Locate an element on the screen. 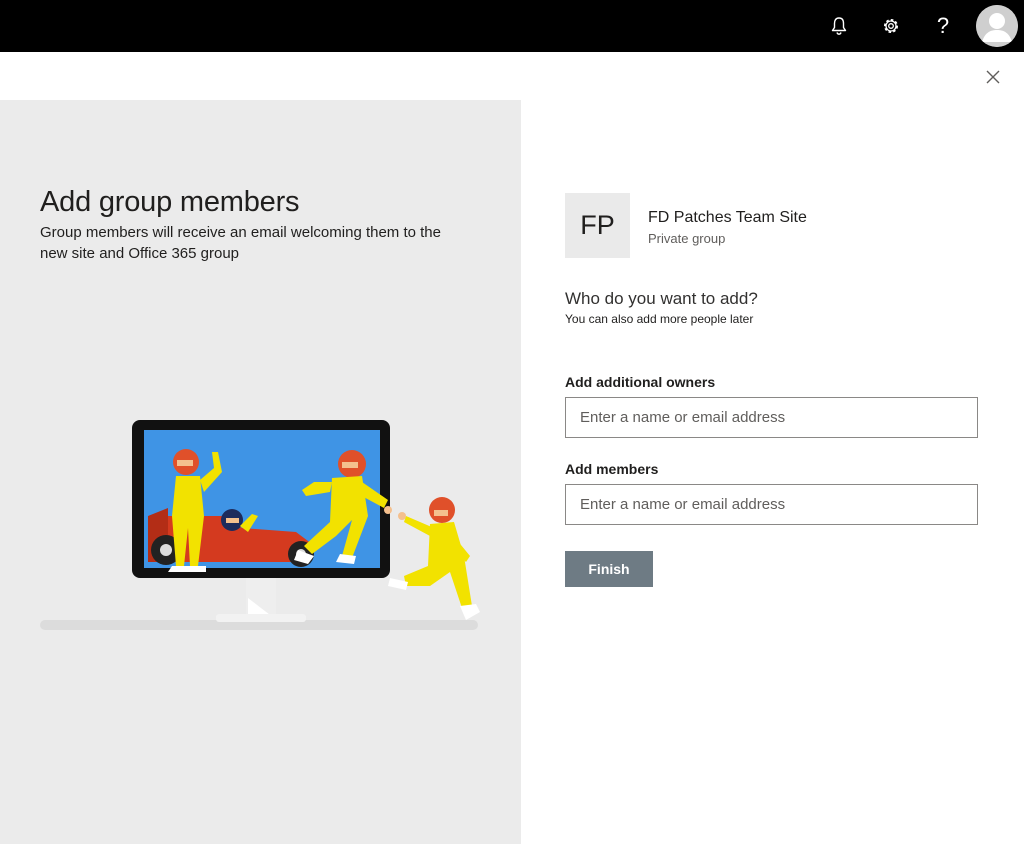  close-icon is located at coordinates (993, 77).